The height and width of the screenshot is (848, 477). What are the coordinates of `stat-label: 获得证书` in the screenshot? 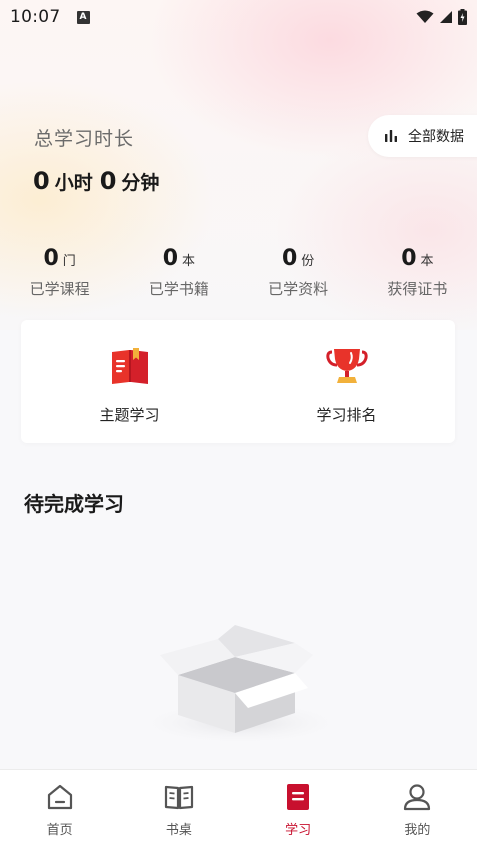 It's located at (417, 289).